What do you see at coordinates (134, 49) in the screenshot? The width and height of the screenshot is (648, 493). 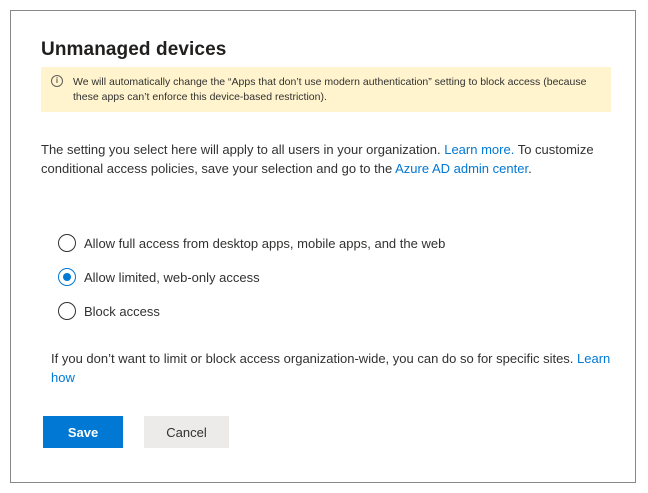 I see `page-title: Unmanaged devices` at bounding box center [134, 49].